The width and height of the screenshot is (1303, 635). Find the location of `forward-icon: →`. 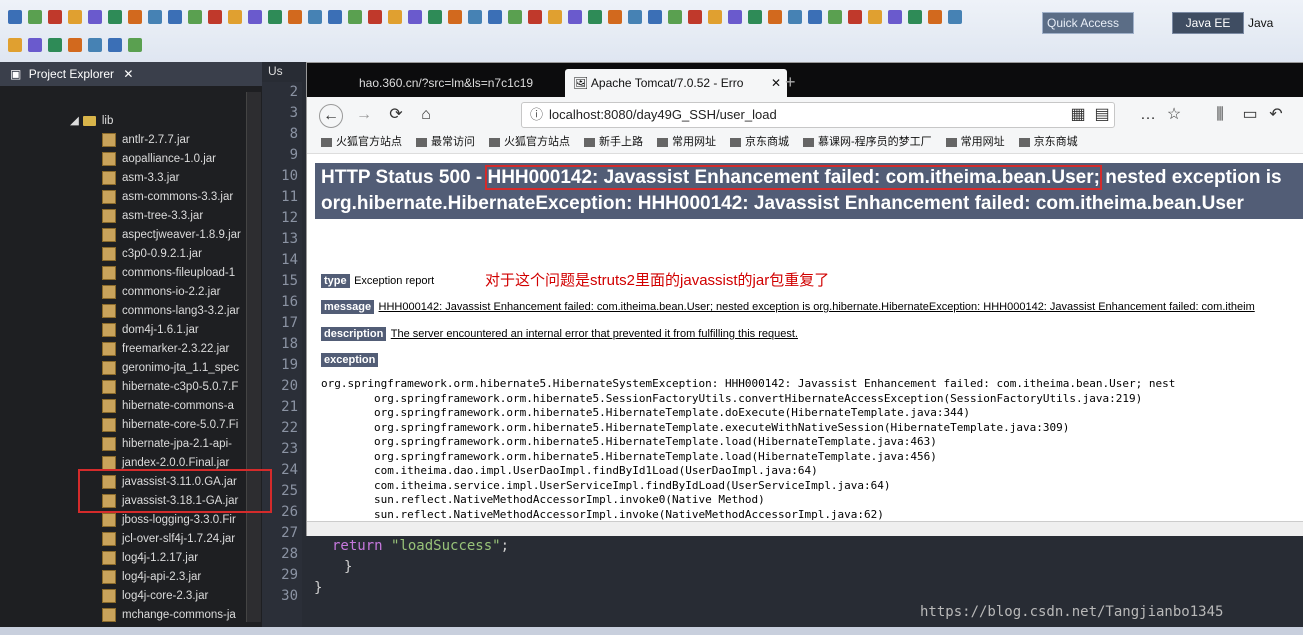

forward-icon: → is located at coordinates (364, 115).